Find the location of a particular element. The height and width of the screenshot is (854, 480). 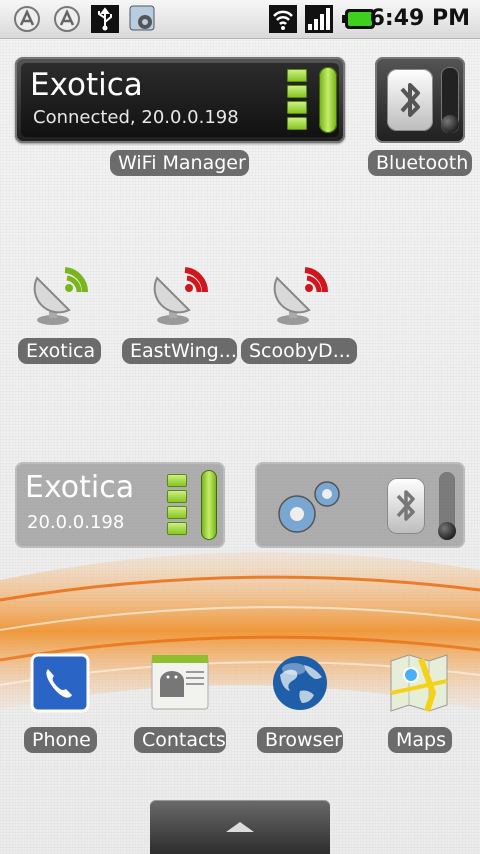

bluetooth-widget is located at coordinates (420, 100).